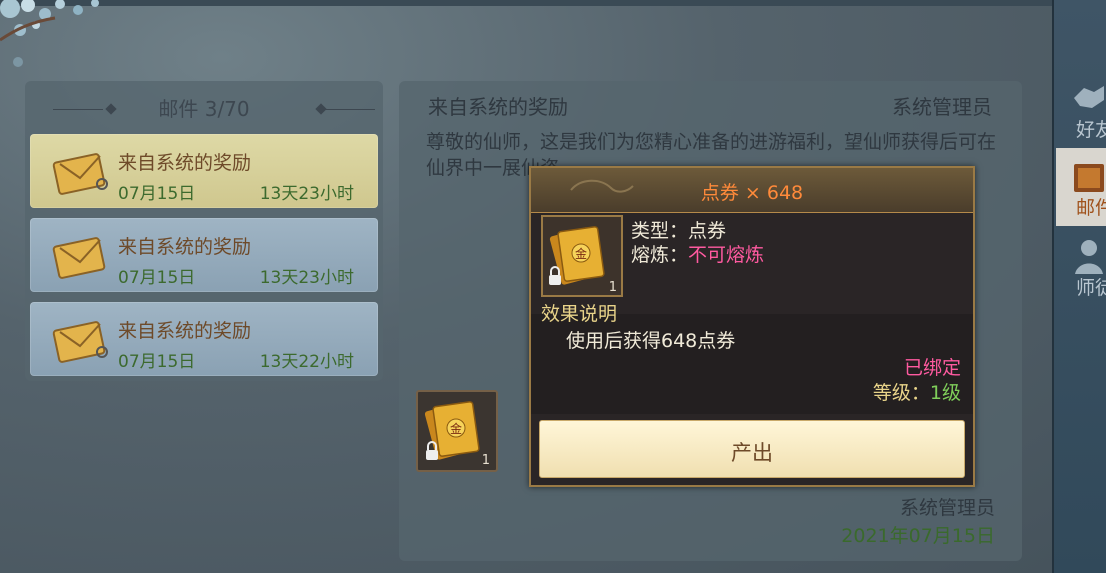 Image resolution: width=1106 pixels, height=573 pixels. I want to click on source-button: 产出, so click(752, 449).